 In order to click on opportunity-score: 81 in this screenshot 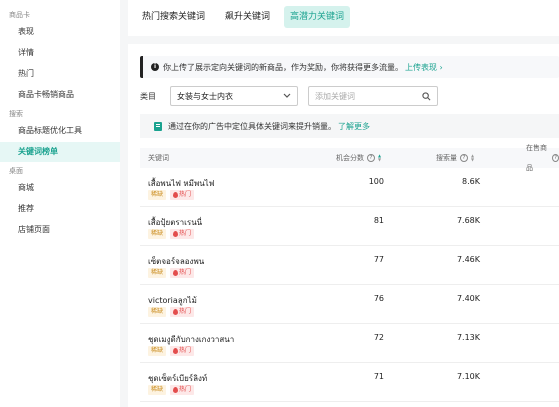, I will do `click(378, 220)`.